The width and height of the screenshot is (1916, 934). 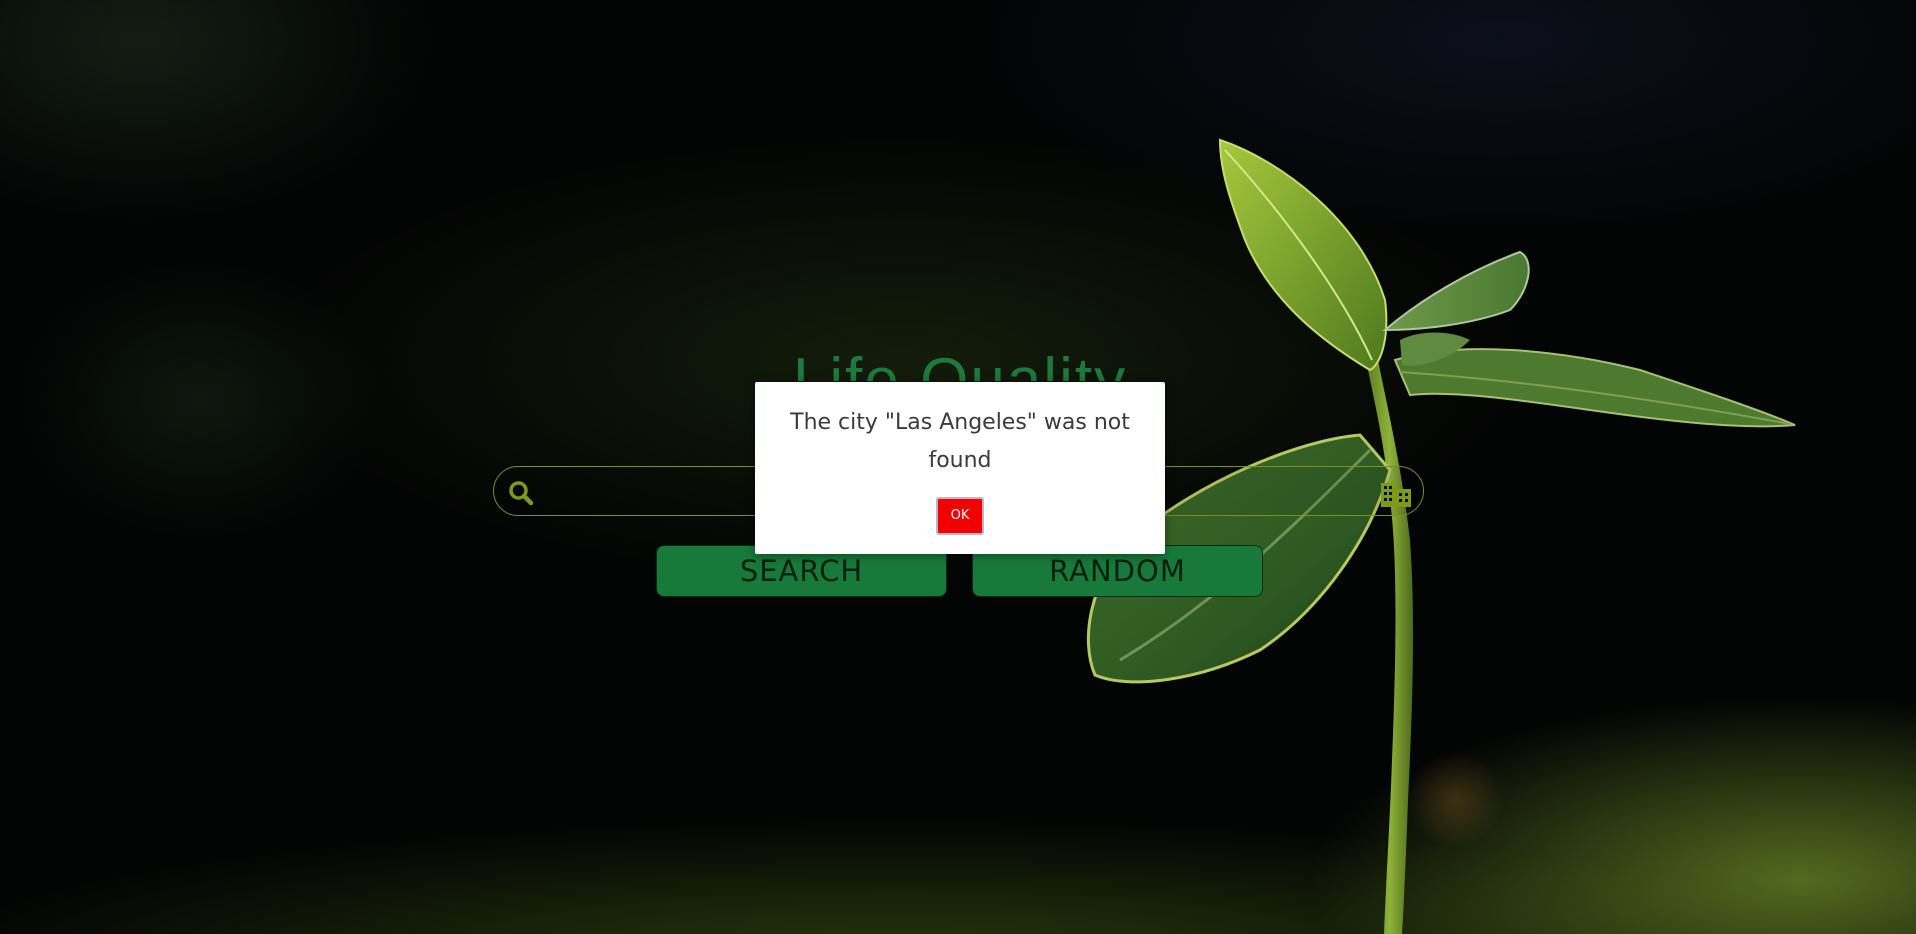 I want to click on dialog-message: The city "Las Angeles" was not found, so click(x=960, y=441).